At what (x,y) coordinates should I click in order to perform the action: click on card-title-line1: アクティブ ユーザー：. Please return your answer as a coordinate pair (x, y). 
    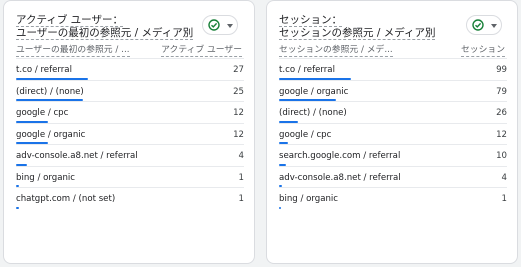
    Looking at the image, I should click on (69, 20).